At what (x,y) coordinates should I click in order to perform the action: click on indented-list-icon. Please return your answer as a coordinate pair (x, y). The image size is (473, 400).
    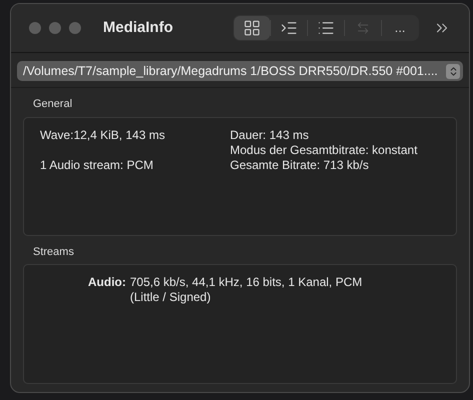
    Looking at the image, I should click on (289, 28).